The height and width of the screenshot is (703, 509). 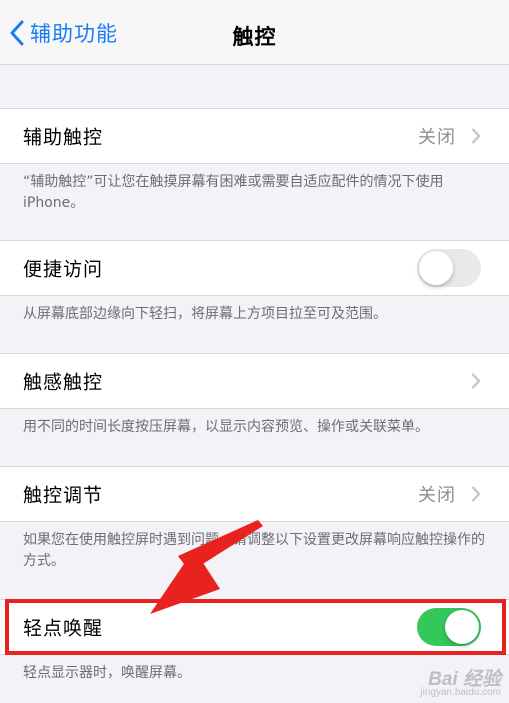 I want to click on watermark: Bai 经验 jingyan.baidu.com, so click(x=460, y=684).